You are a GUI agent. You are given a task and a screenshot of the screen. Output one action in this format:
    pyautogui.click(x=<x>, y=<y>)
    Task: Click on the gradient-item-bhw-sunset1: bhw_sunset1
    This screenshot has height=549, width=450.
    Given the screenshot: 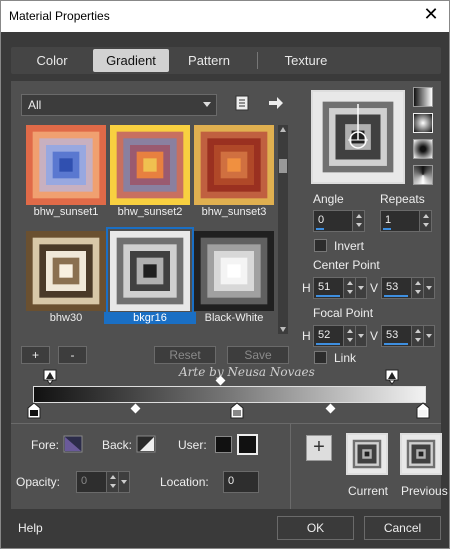 What is the action you would take?
    pyautogui.click(x=66, y=171)
    